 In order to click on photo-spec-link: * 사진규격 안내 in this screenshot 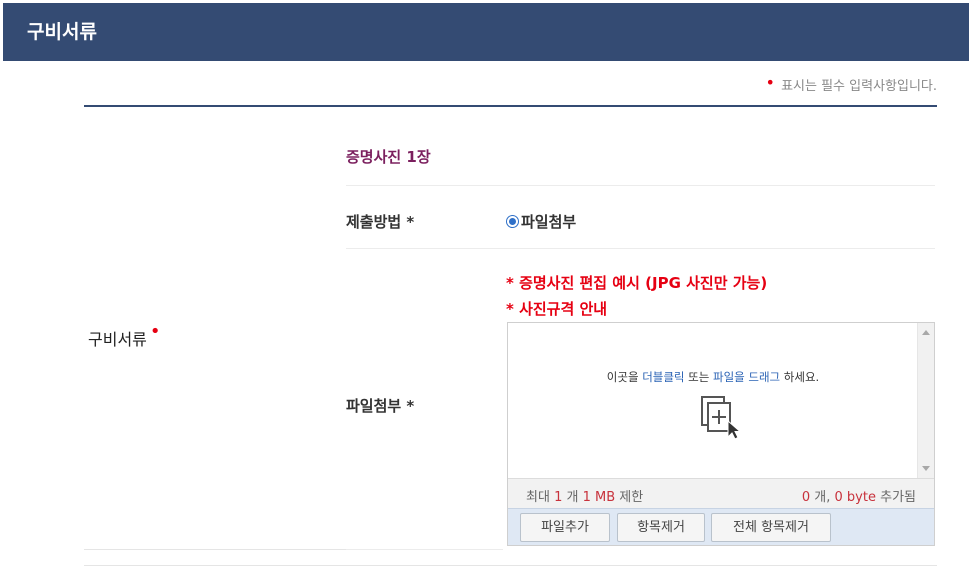, I will do `click(556, 308)`.